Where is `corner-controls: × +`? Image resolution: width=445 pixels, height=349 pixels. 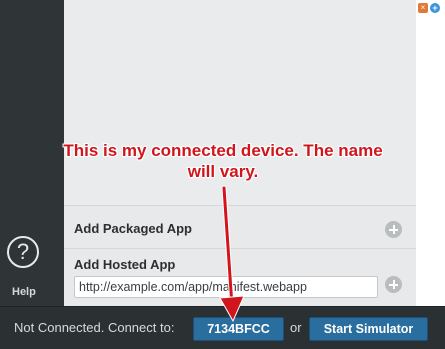 corner-controls: × + is located at coordinates (429, 8).